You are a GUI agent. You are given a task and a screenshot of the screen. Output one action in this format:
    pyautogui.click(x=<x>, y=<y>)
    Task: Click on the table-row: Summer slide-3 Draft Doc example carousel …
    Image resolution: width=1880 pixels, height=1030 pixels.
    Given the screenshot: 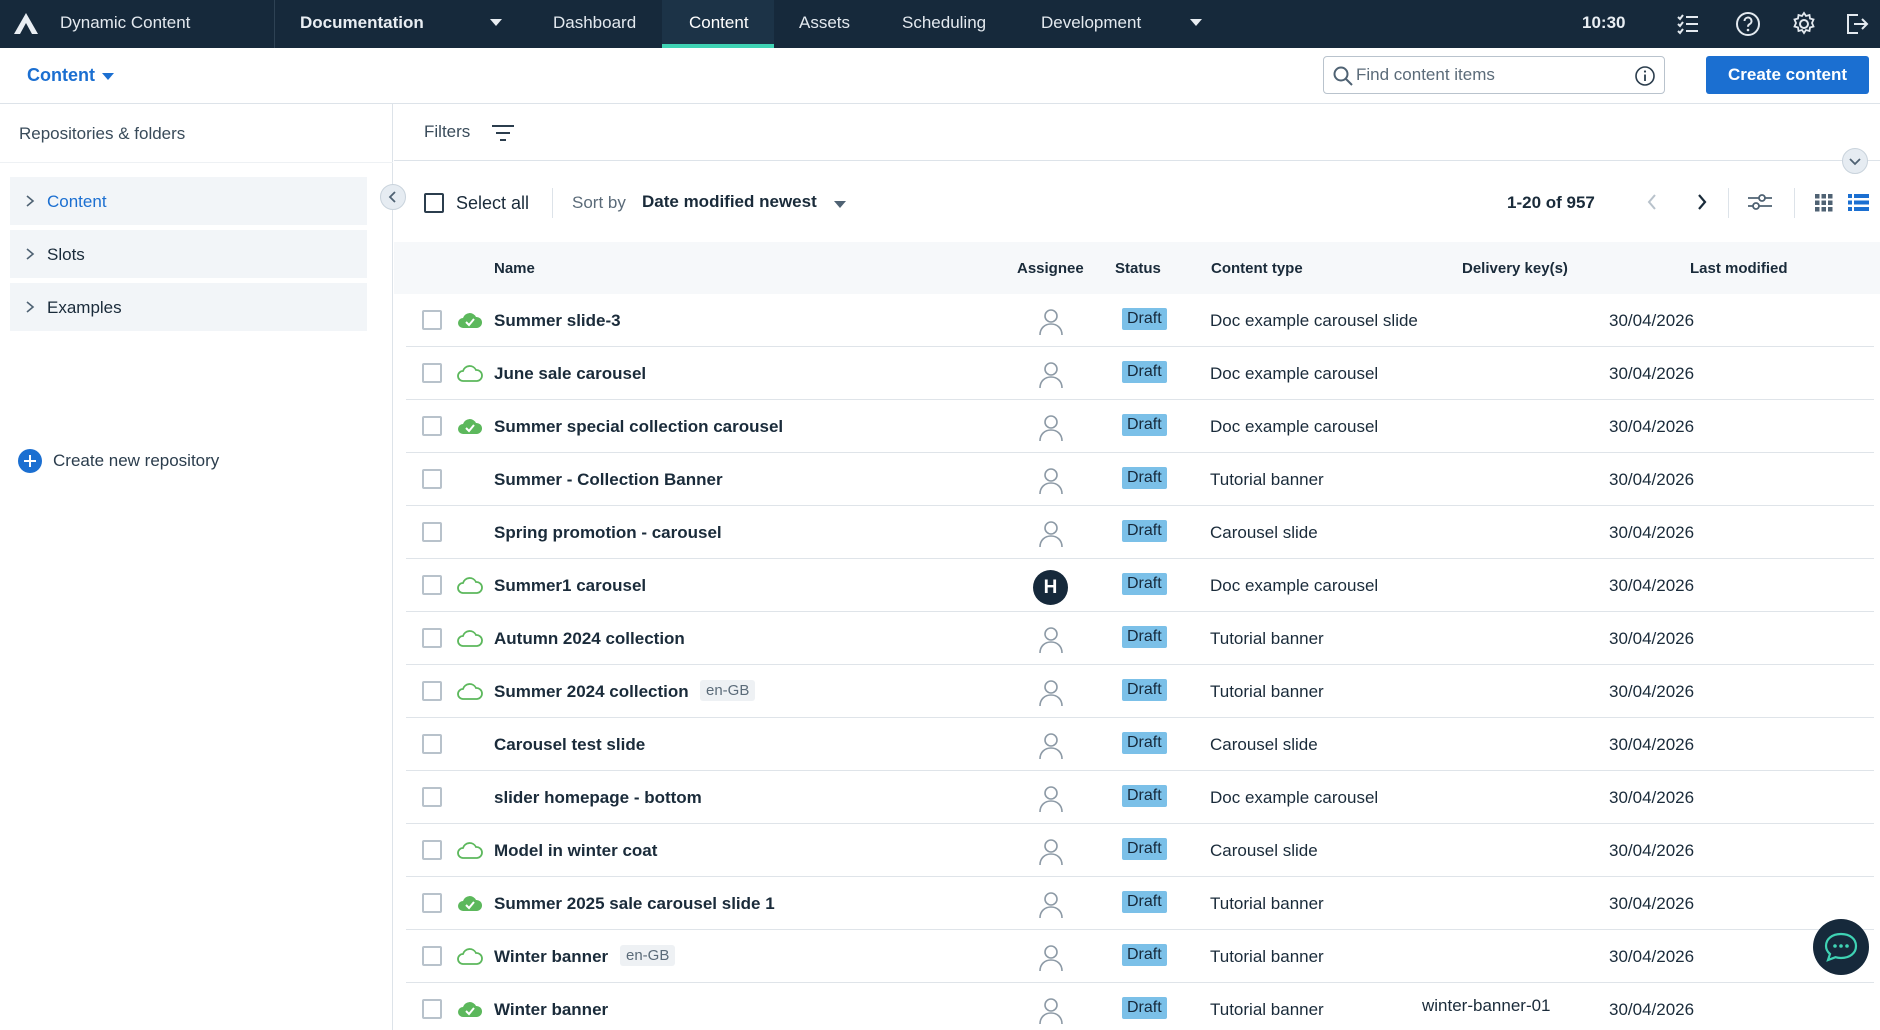 What is the action you would take?
    pyautogui.click(x=1140, y=320)
    